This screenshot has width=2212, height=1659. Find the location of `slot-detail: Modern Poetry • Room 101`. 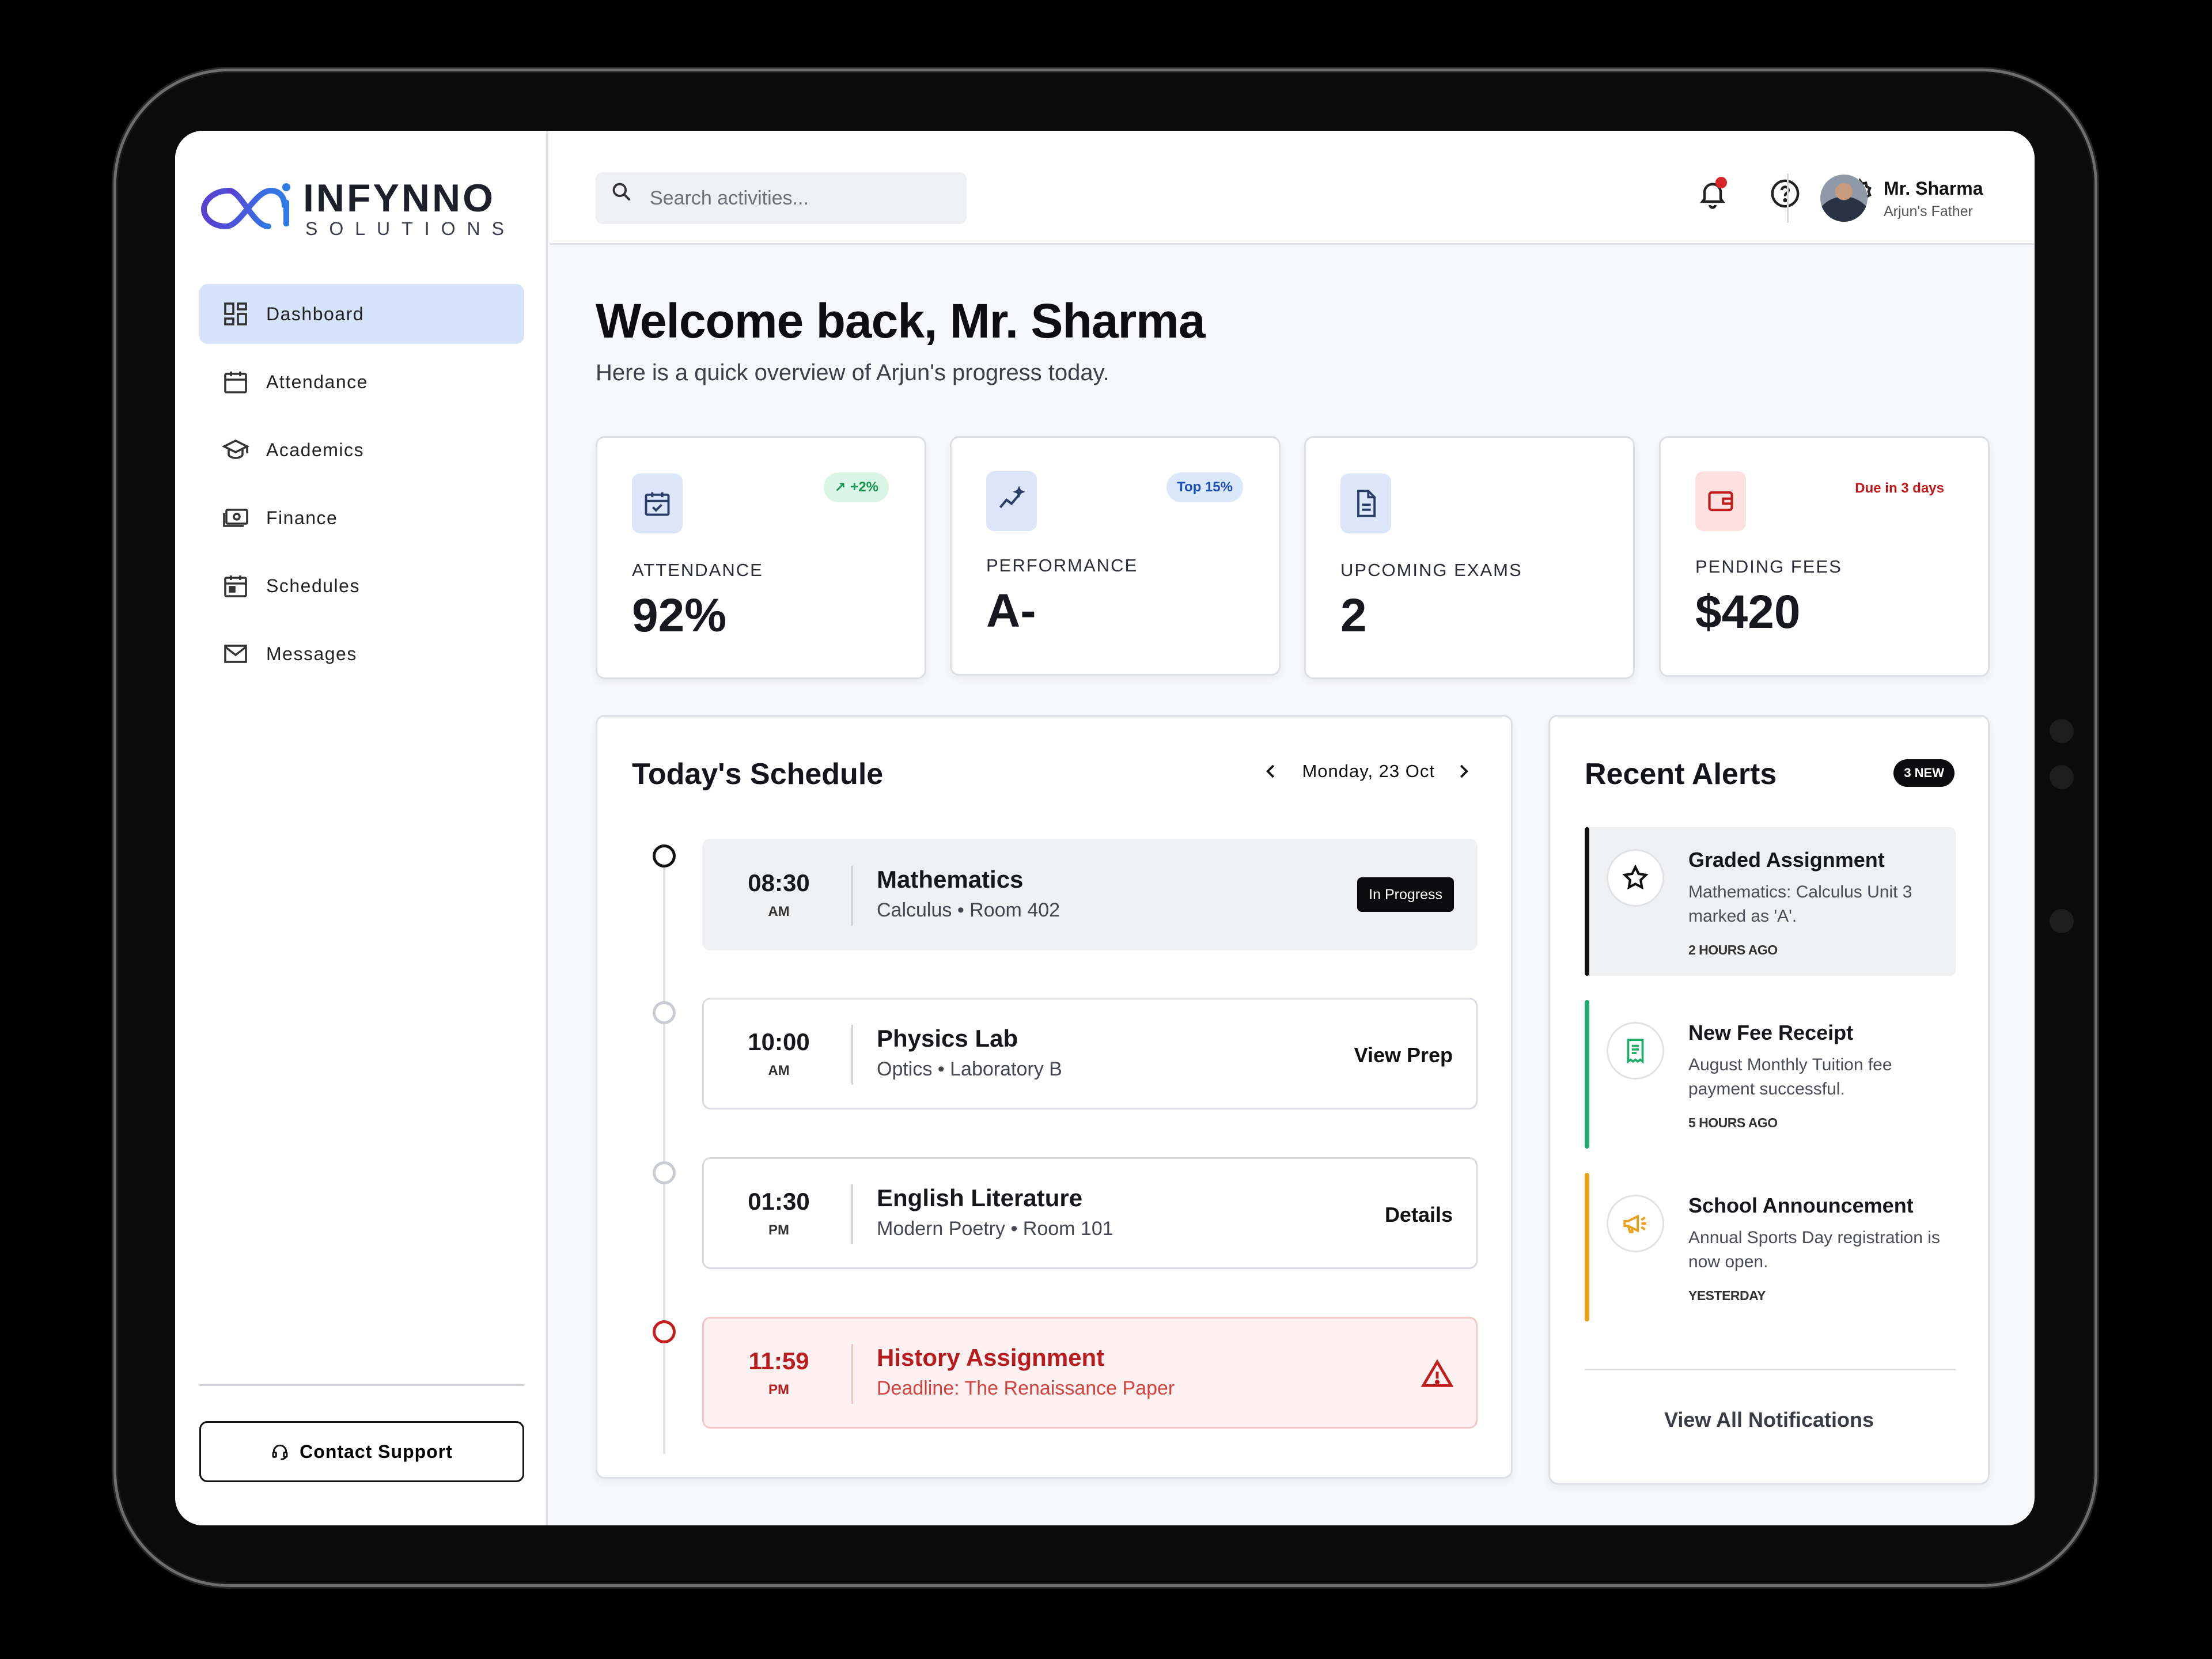

slot-detail: Modern Poetry • Room 101 is located at coordinates (995, 1229).